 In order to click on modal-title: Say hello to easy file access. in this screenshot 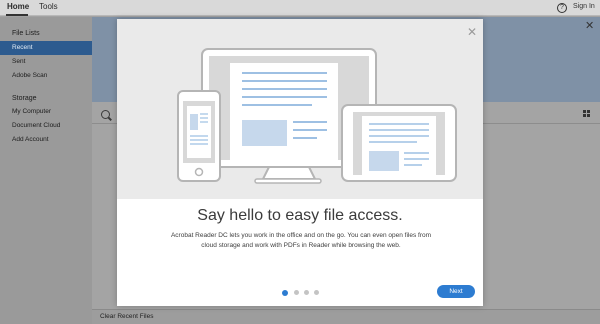, I will do `click(300, 215)`.